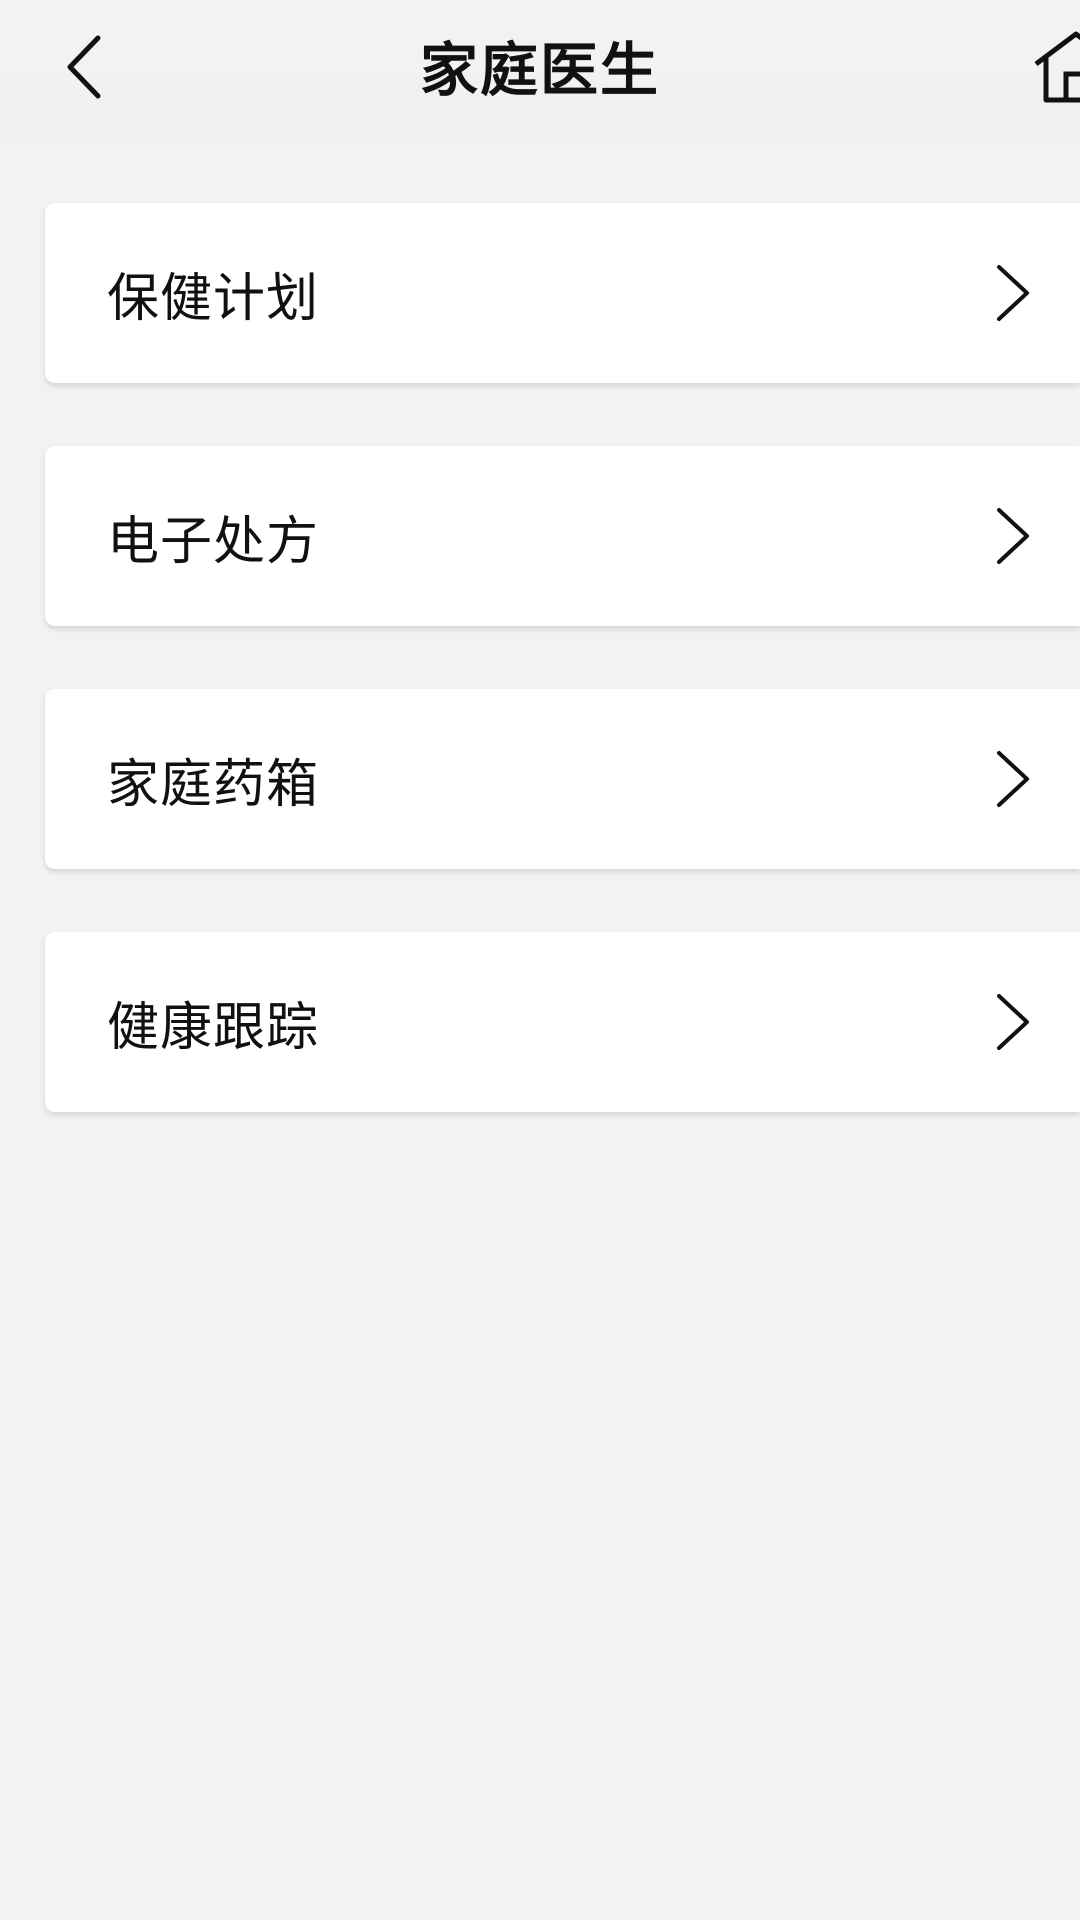 This screenshot has width=1080, height=1920. Describe the element at coordinates (562, 1022) in the screenshot. I see `menu-item-health-tracking: 健康跟踪` at that location.